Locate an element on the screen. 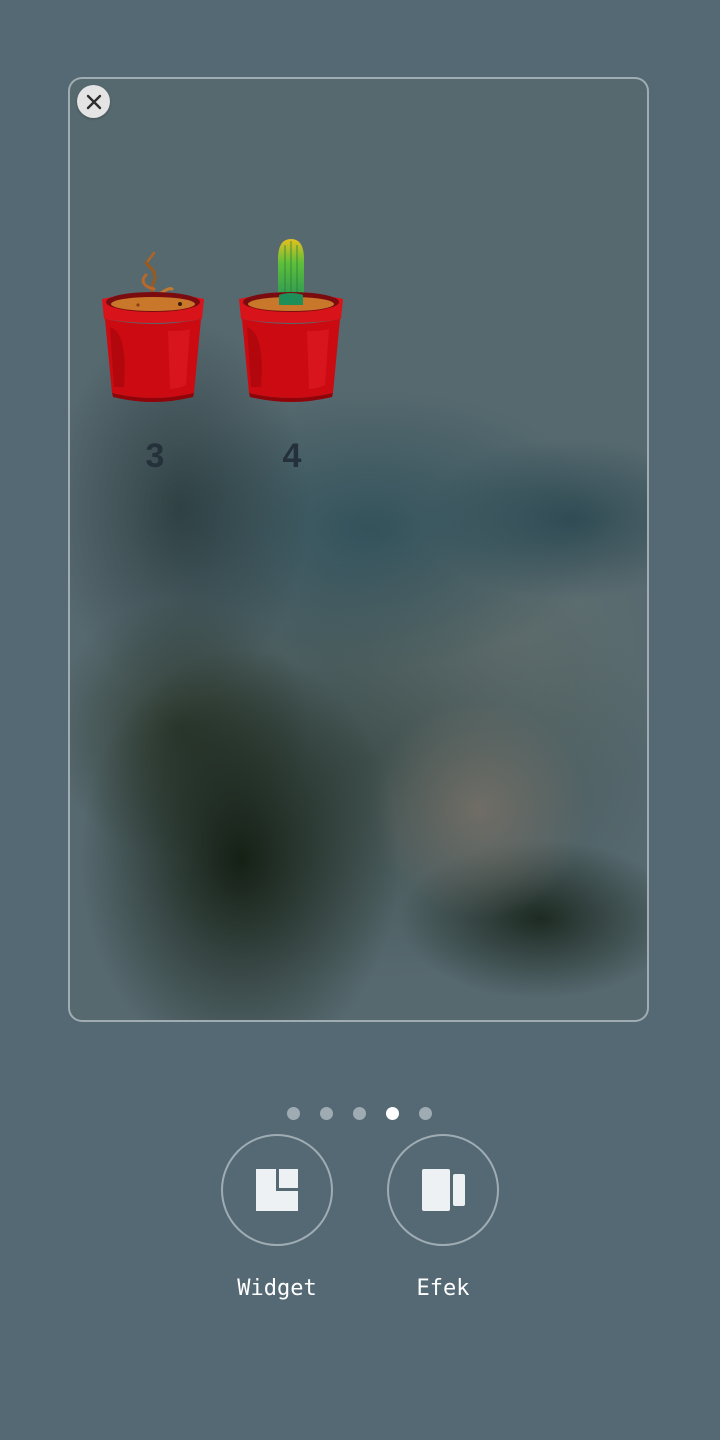 This screenshot has width=720, height=1440. sprout-pot-icon is located at coordinates (153, 326).